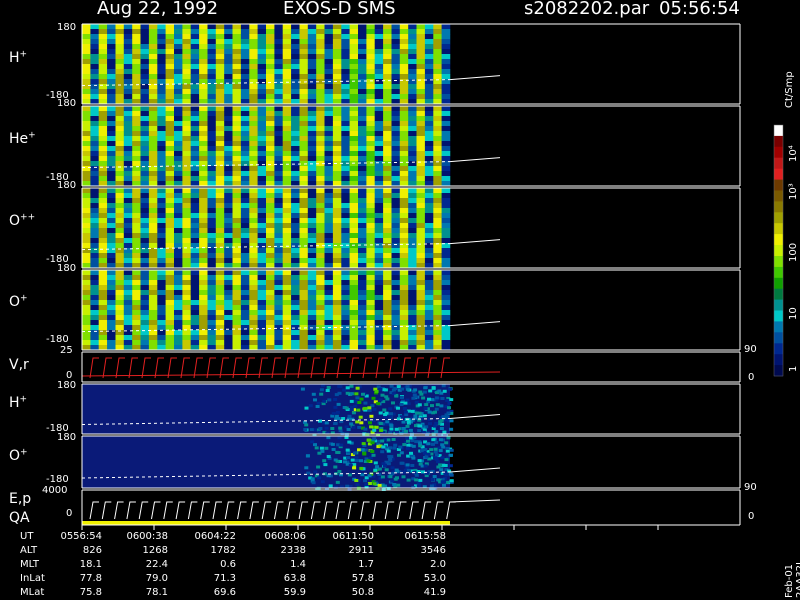  What do you see at coordinates (434, 578) in the screenshot?
I see `ephemeris-cell: 53.0` at bounding box center [434, 578].